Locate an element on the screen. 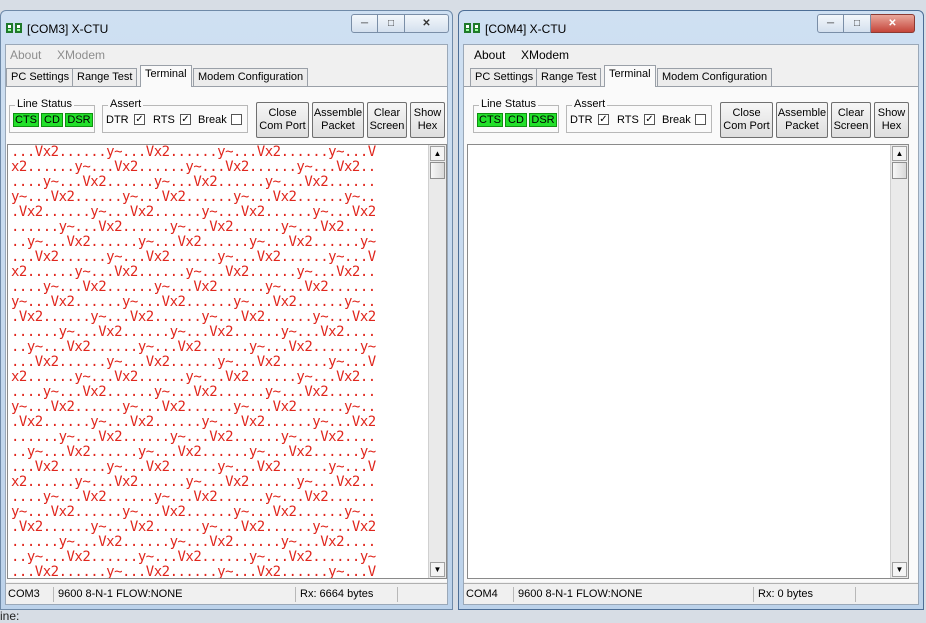 The height and width of the screenshot is (623, 926). cd-indicator: CD is located at coordinates (52, 120).